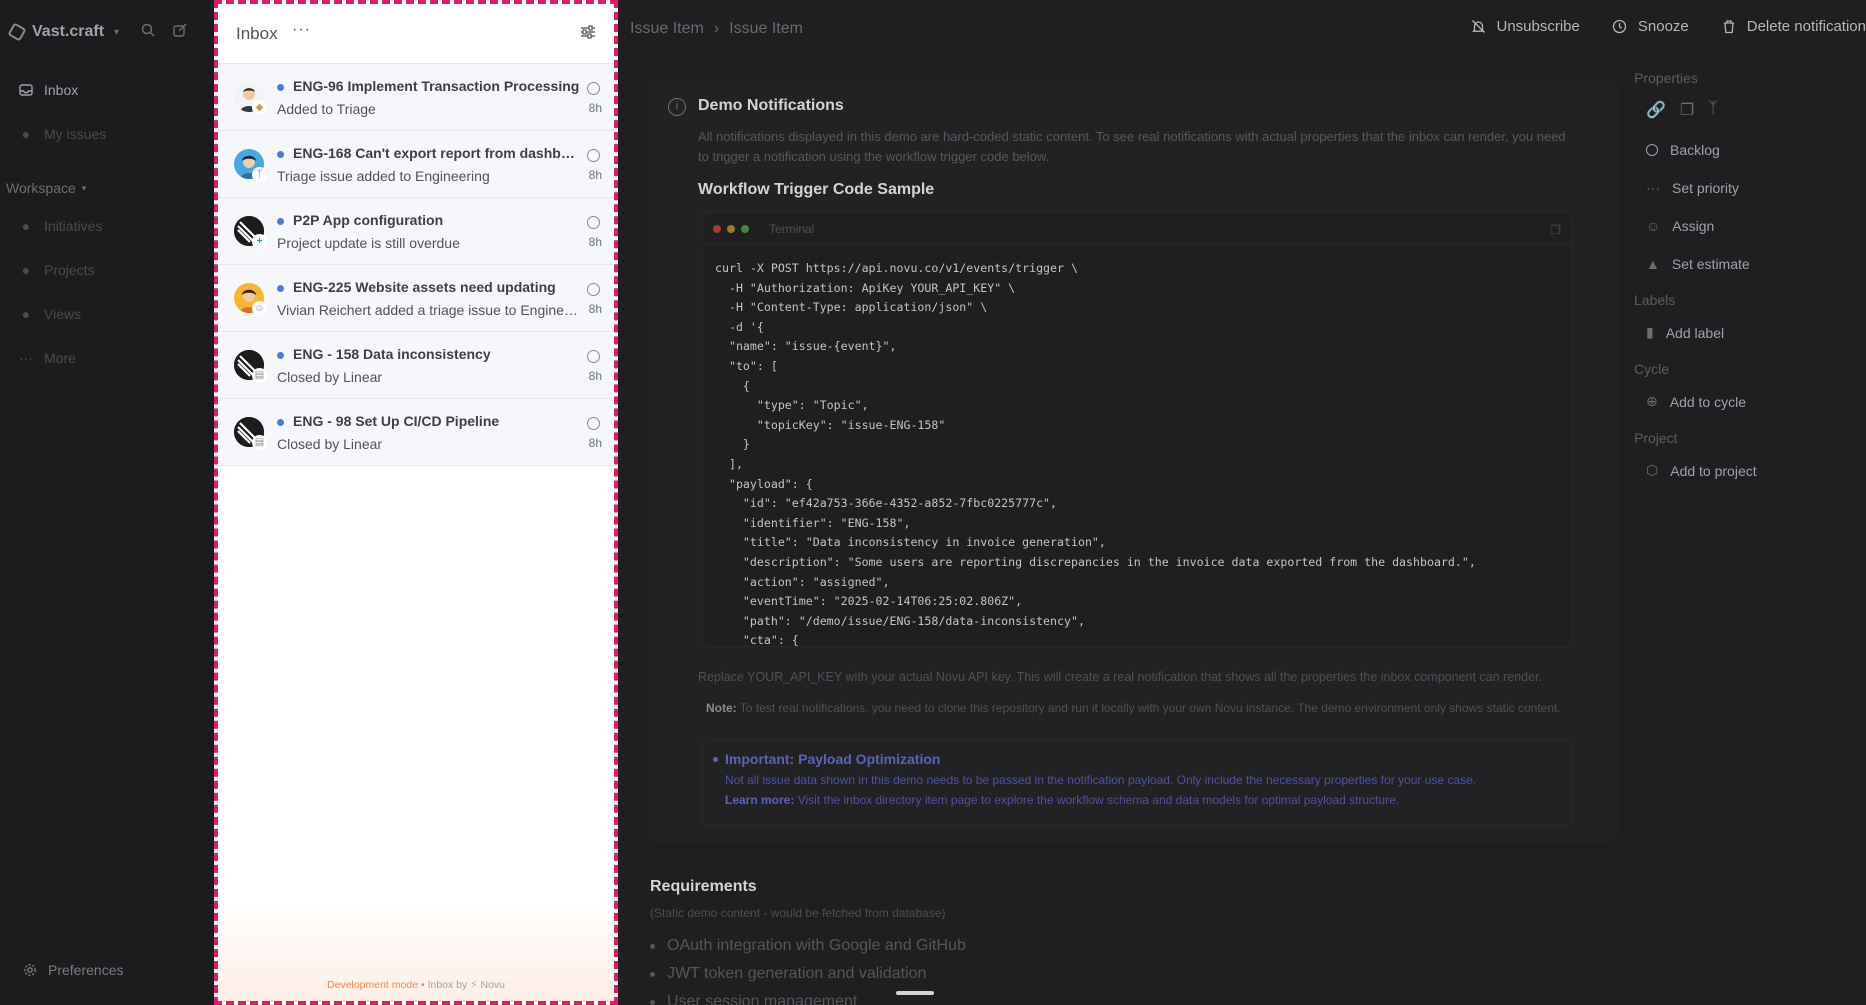 This screenshot has width=1866, height=1005. I want to click on cycle-title: Cycle, so click(1652, 369).